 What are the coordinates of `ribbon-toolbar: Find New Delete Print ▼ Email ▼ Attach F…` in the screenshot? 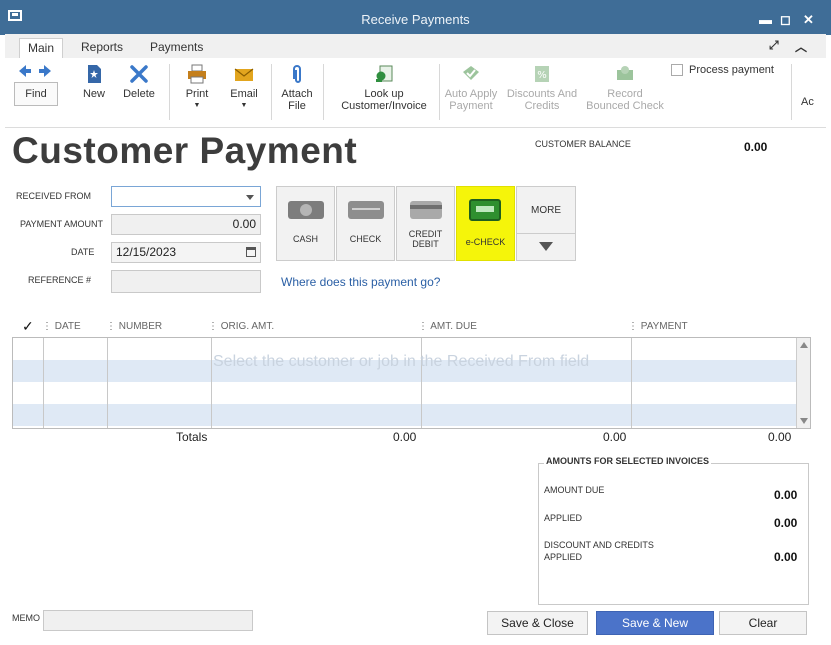 It's located at (415, 93).